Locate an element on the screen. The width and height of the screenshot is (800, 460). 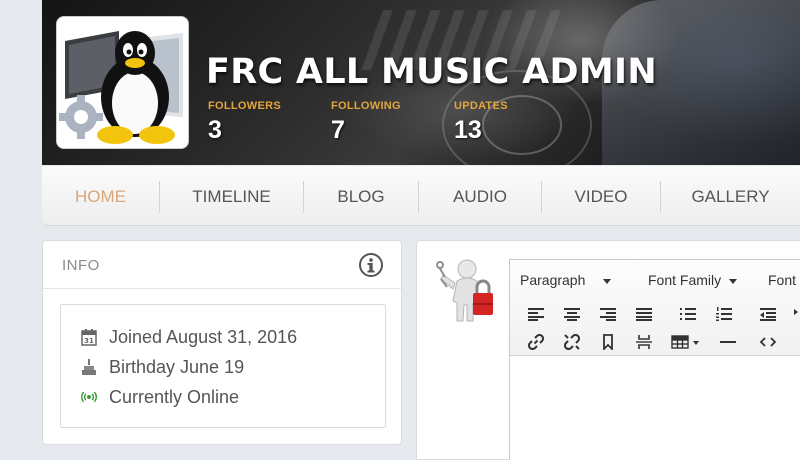
bookmark-icon is located at coordinates (608, 342).